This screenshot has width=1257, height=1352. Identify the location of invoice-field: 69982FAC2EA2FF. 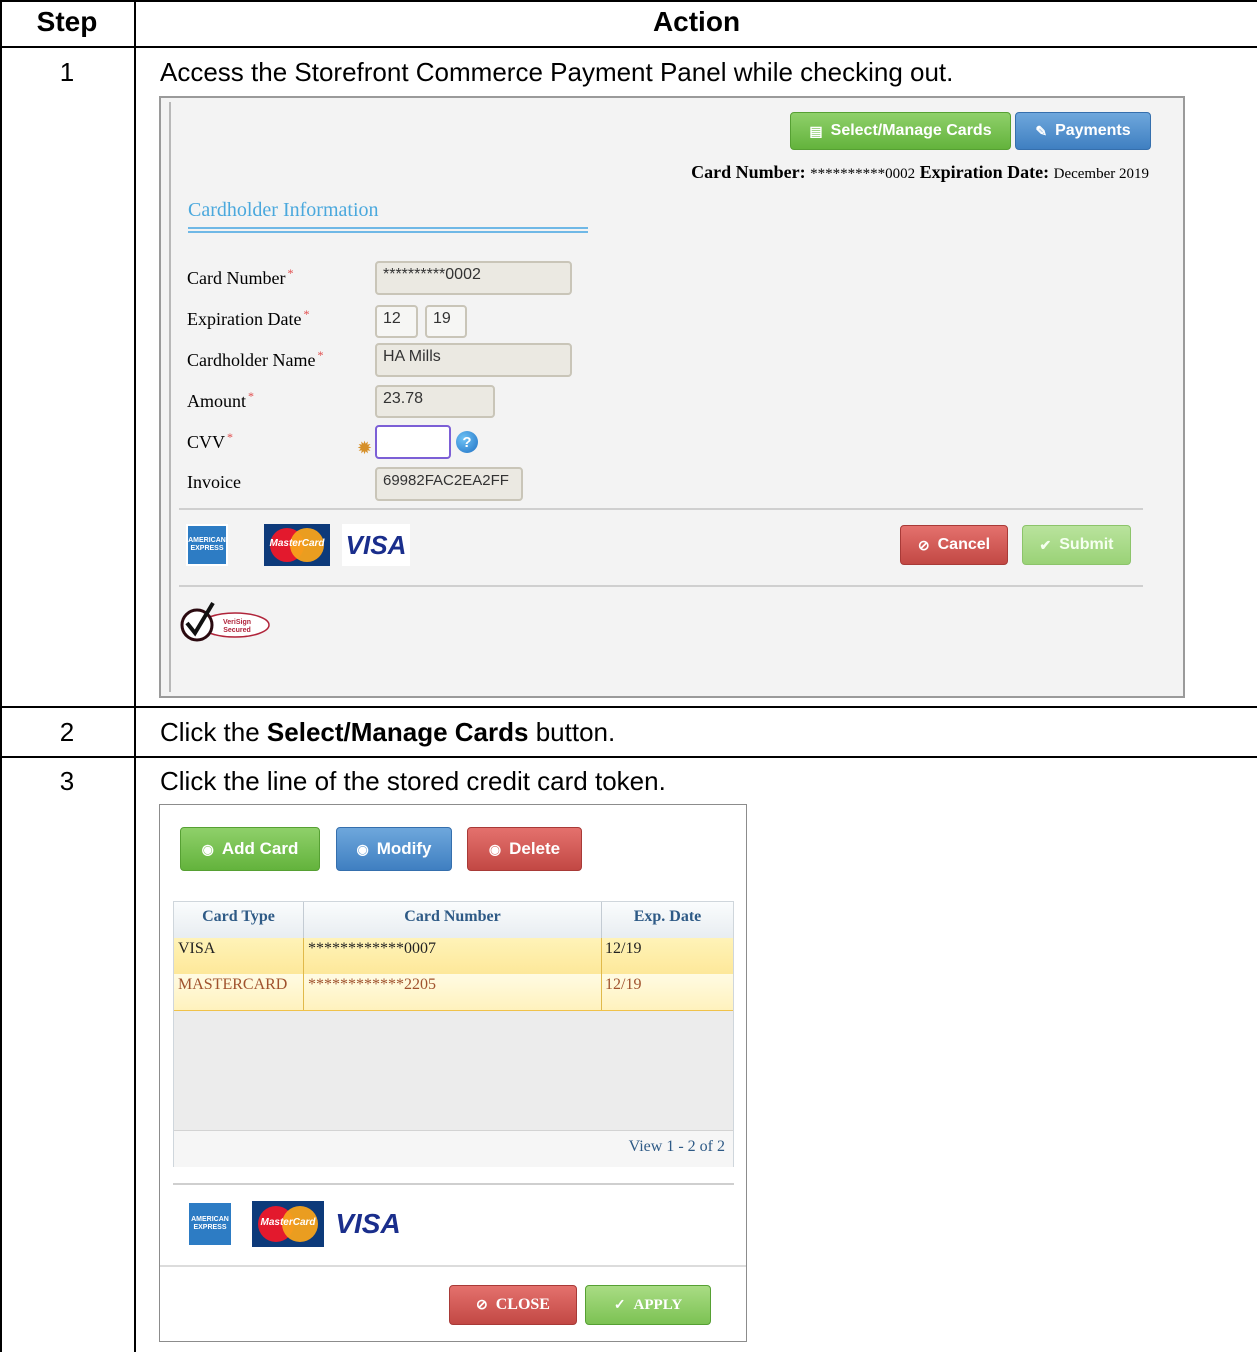
(449, 484).